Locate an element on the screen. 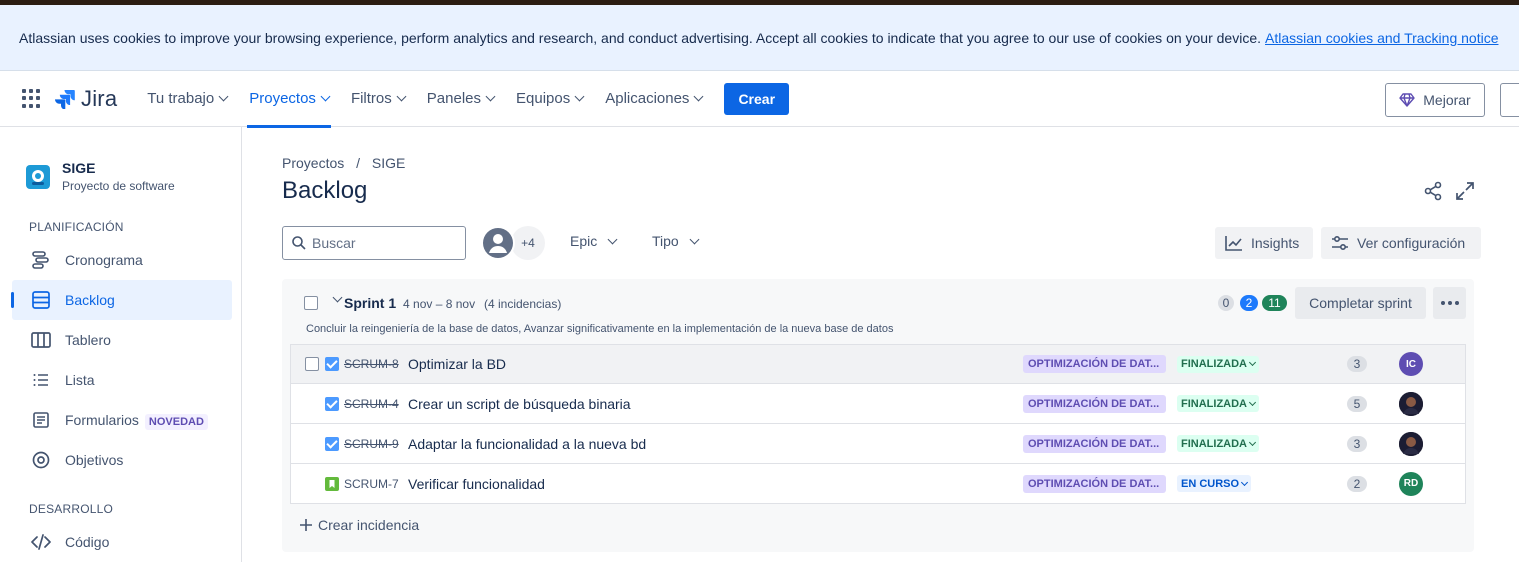  view-settings-button: Ver configuración is located at coordinates (1401, 243).